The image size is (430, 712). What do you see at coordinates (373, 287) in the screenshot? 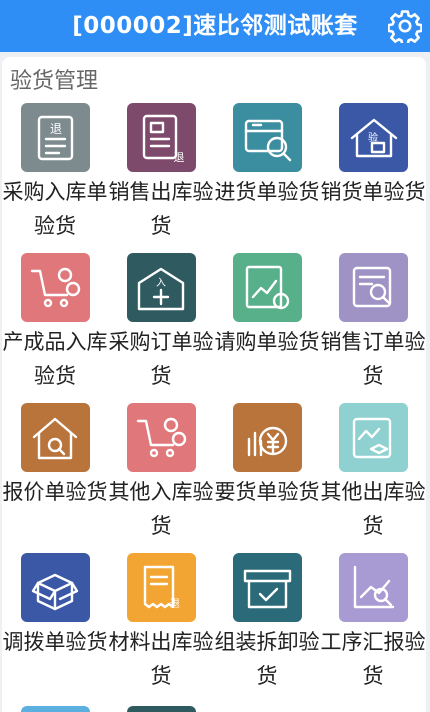
I see `search-doc-icon` at bounding box center [373, 287].